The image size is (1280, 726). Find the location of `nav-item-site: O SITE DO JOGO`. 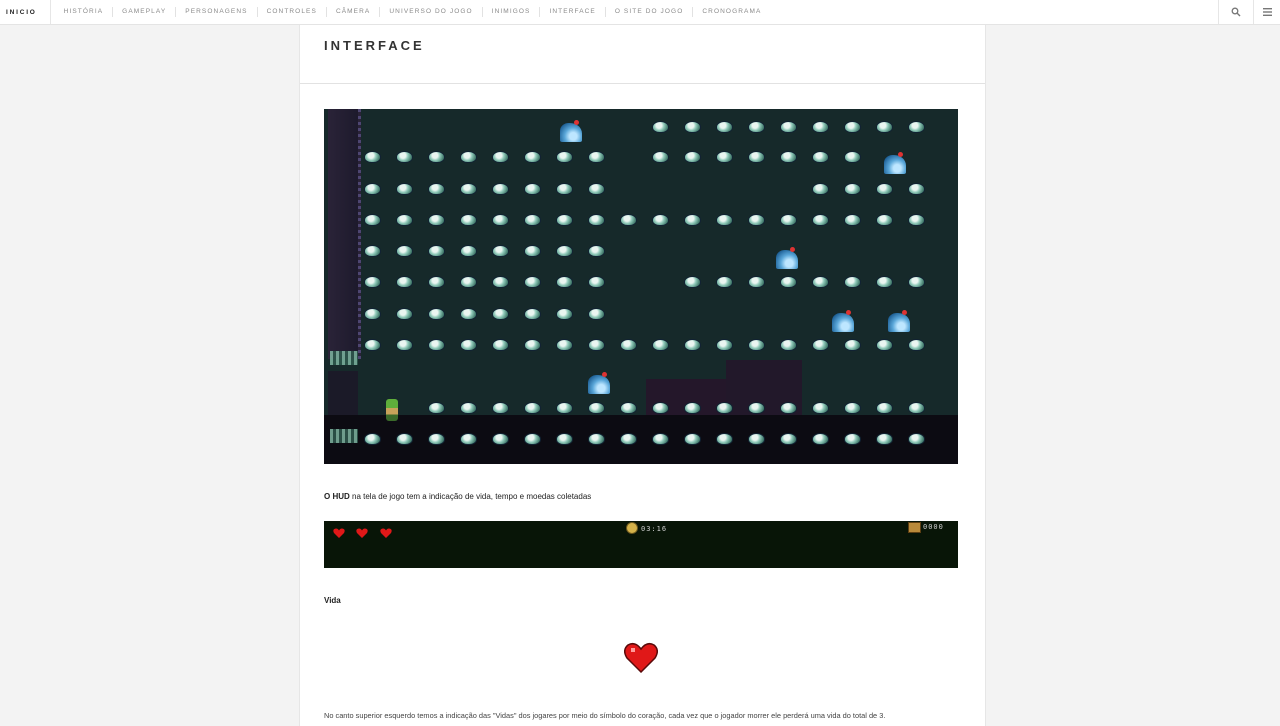

nav-item-site: O SITE DO JOGO is located at coordinates (650, 12).